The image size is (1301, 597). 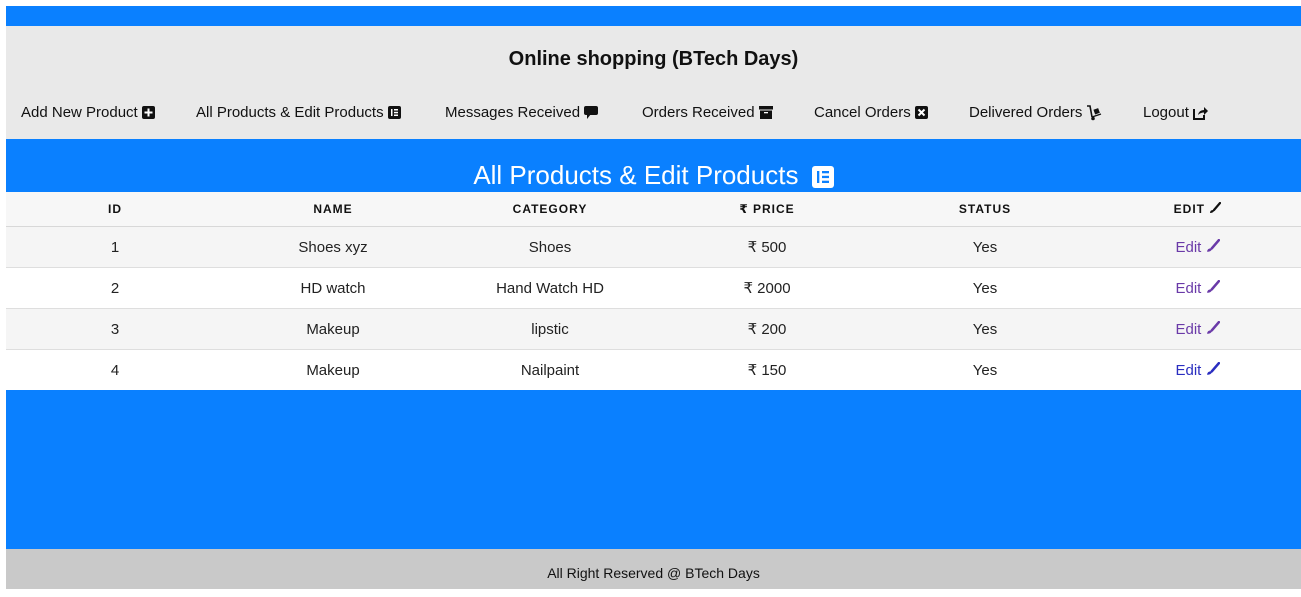 What do you see at coordinates (767, 247) in the screenshot?
I see `cell-price: ₹ 500` at bounding box center [767, 247].